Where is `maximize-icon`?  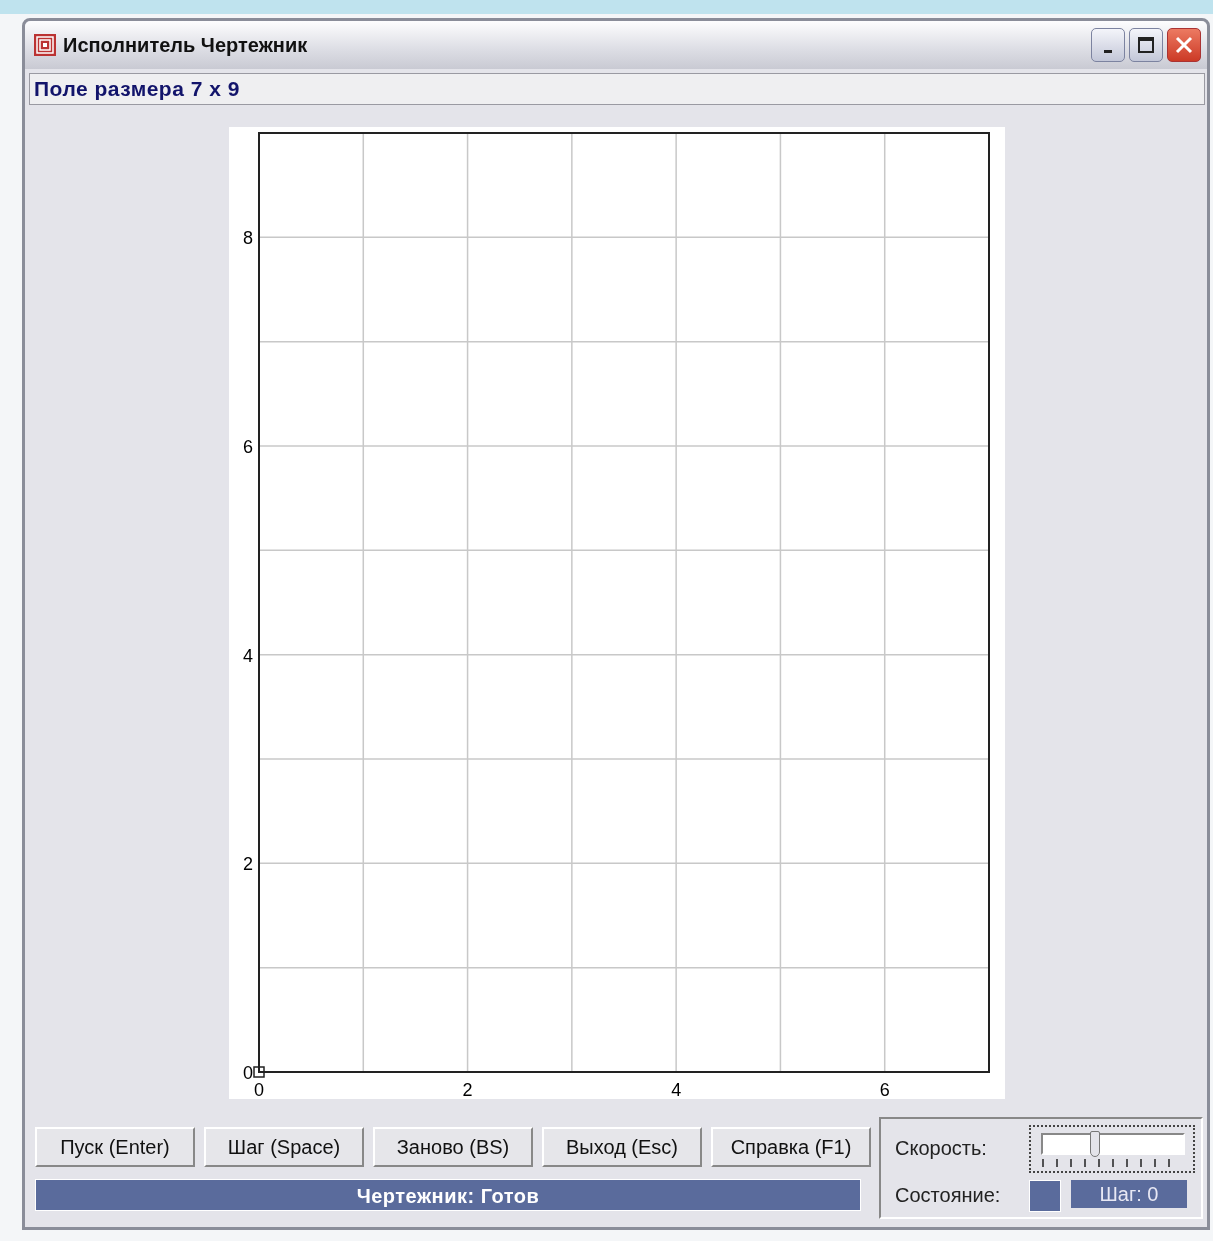 maximize-icon is located at coordinates (1146, 45).